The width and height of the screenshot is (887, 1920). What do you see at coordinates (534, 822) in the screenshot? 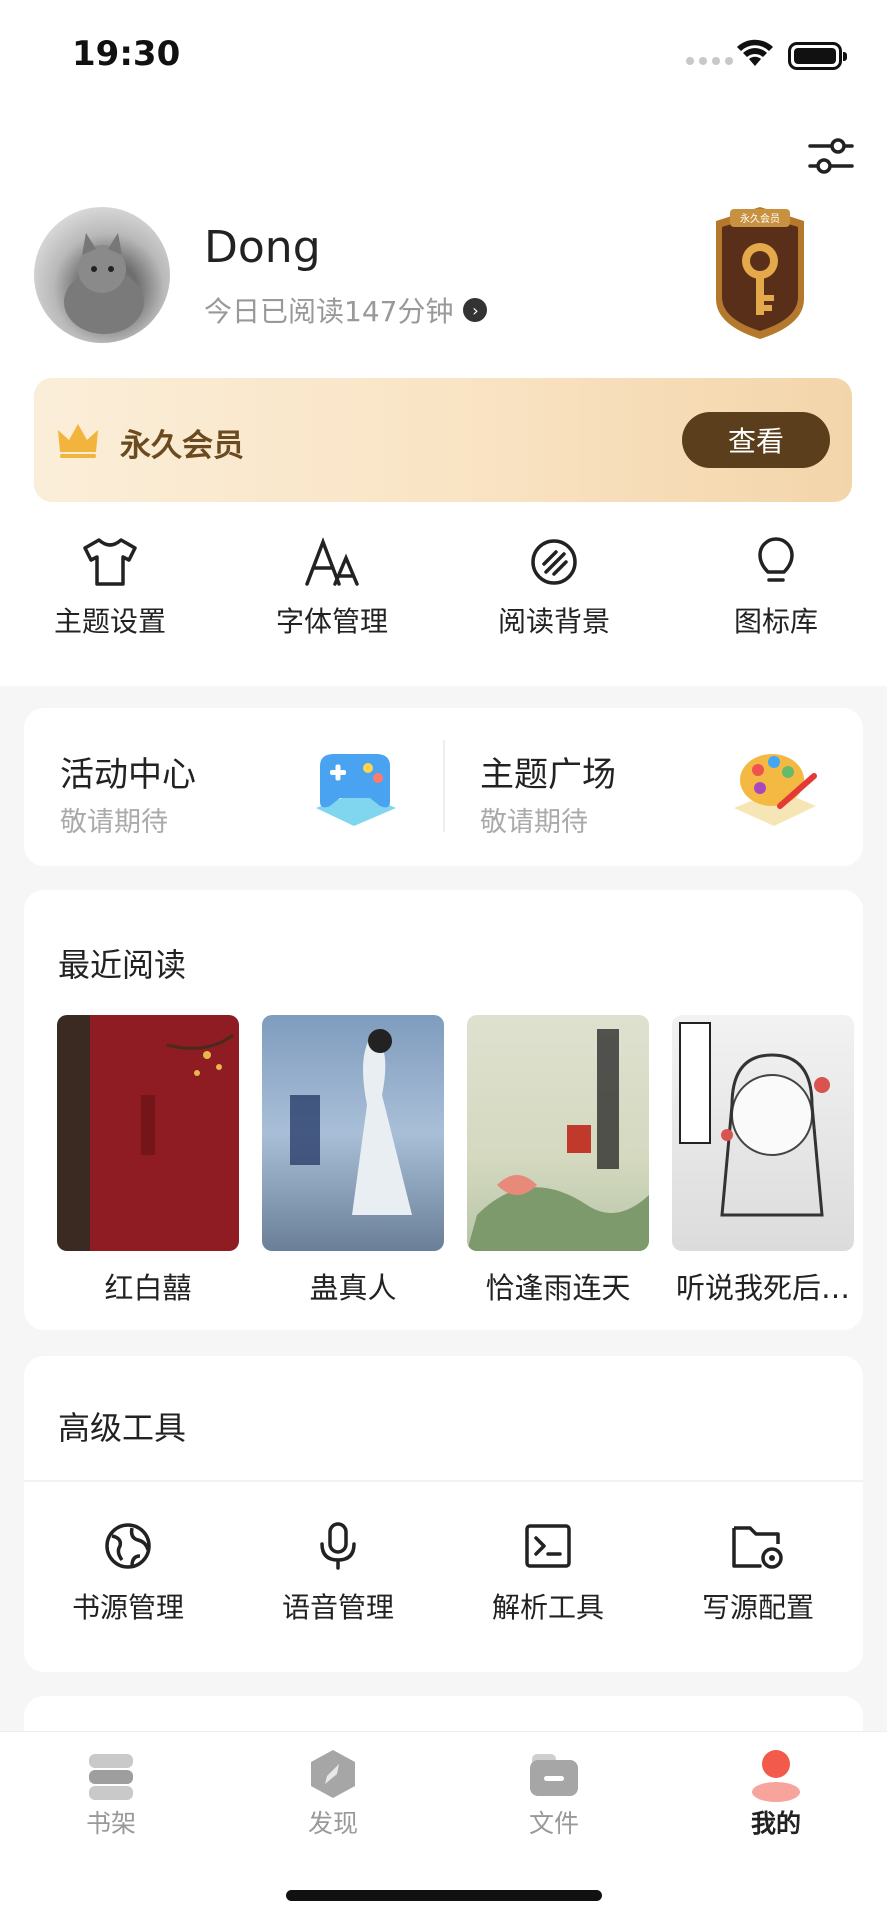
I see `theme-plaza-subtitle: 敬请期待` at bounding box center [534, 822].